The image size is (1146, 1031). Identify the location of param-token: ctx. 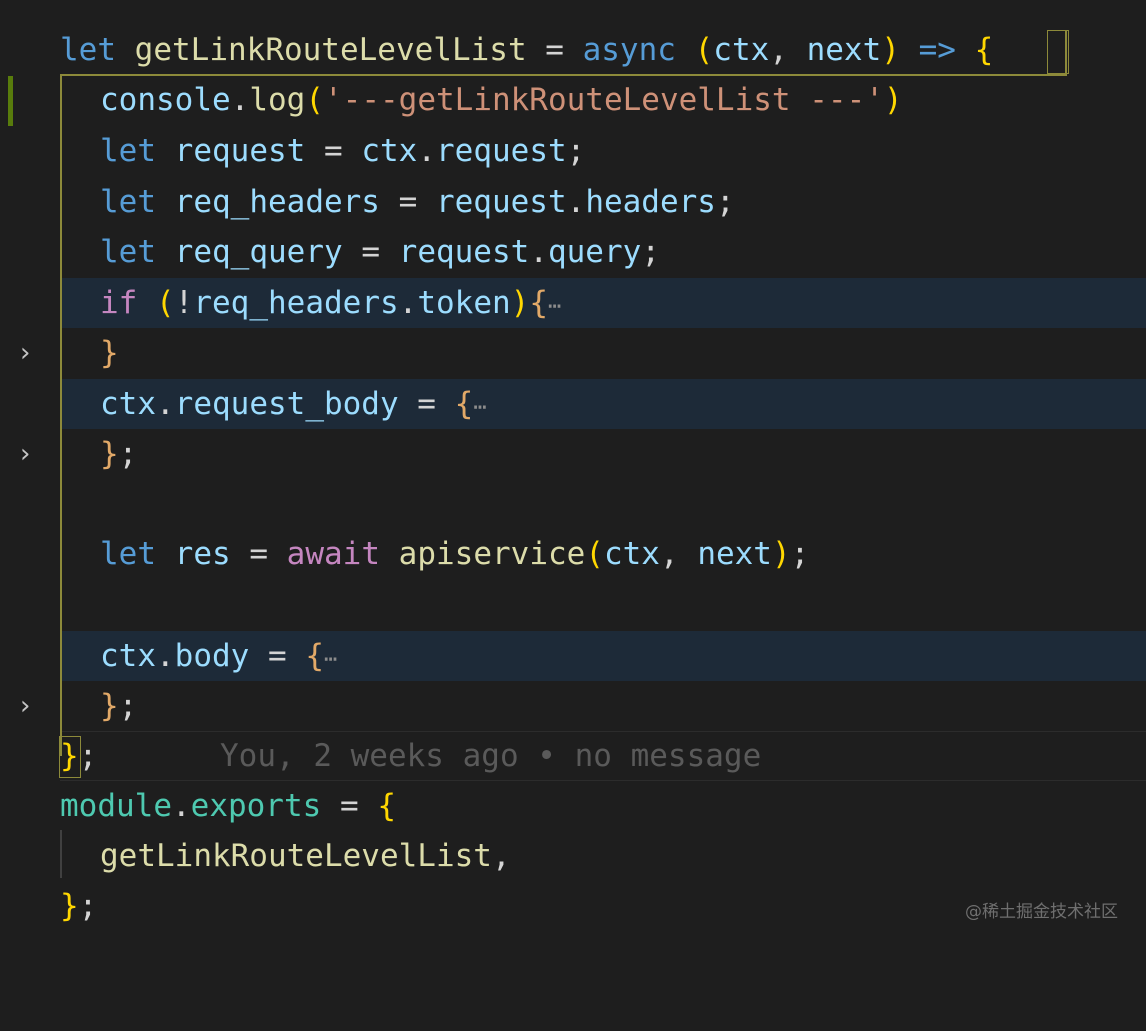
(741, 50).